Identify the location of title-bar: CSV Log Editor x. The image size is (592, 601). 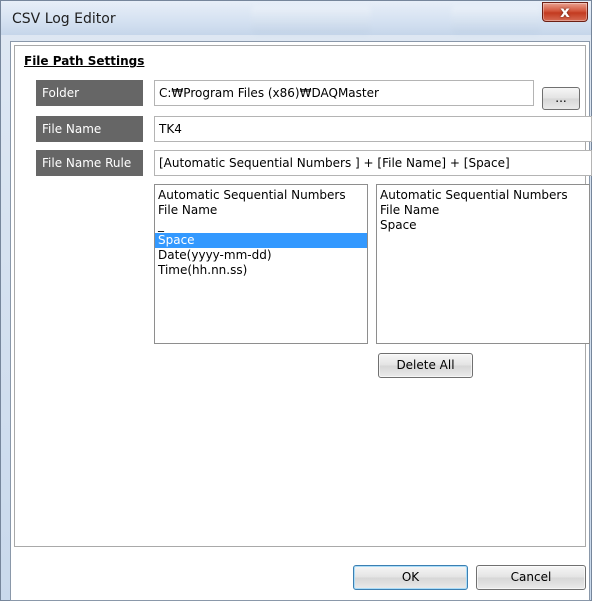
(296, 18).